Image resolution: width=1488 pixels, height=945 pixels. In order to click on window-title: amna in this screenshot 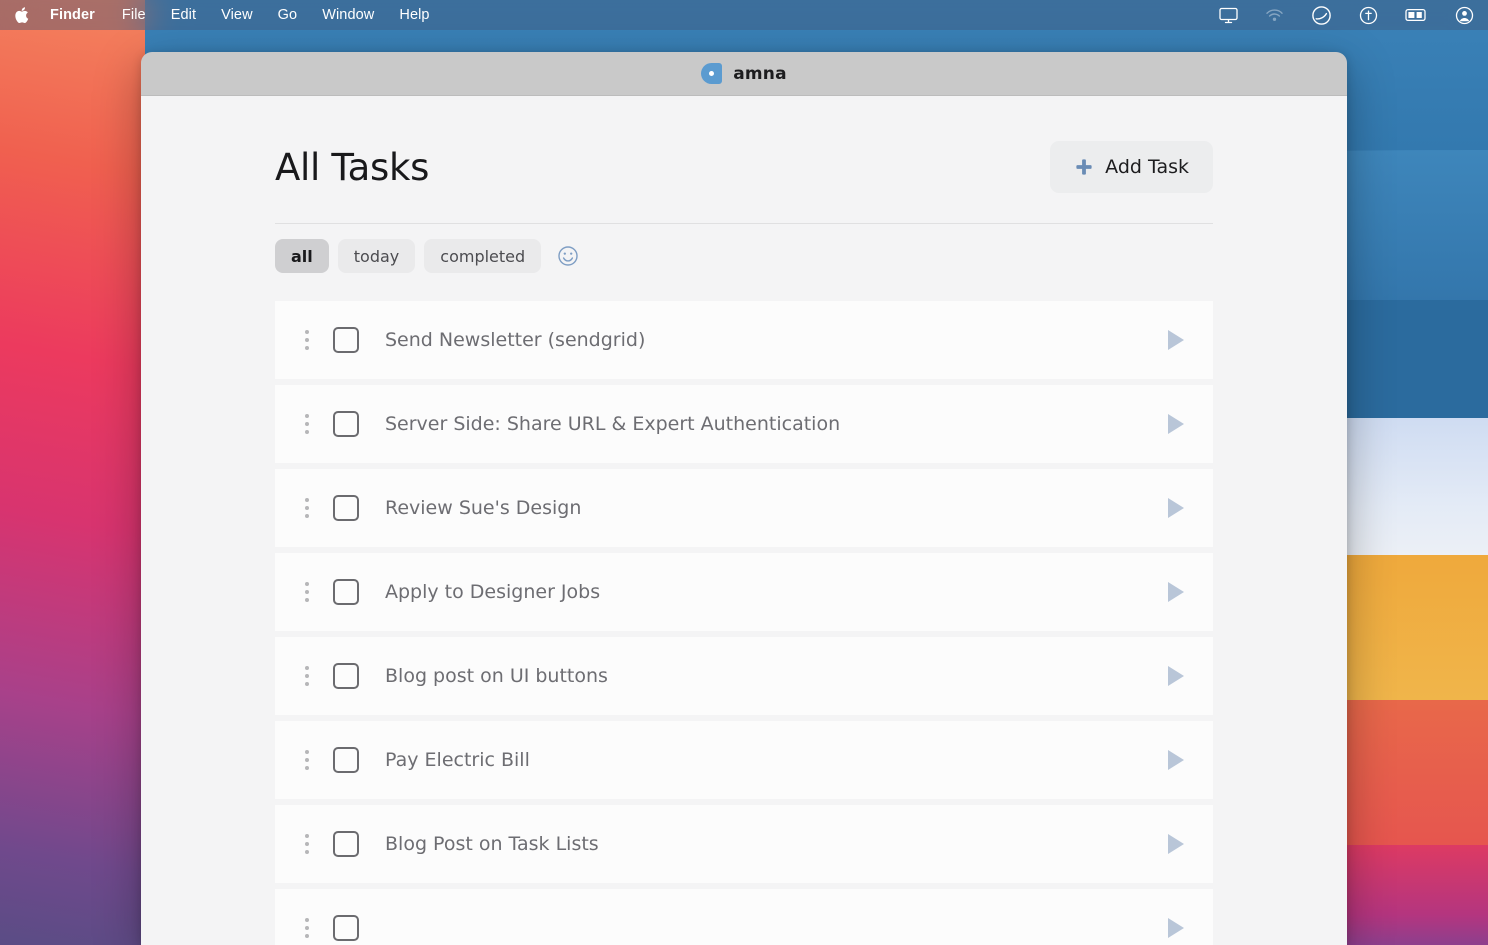, I will do `click(760, 73)`.